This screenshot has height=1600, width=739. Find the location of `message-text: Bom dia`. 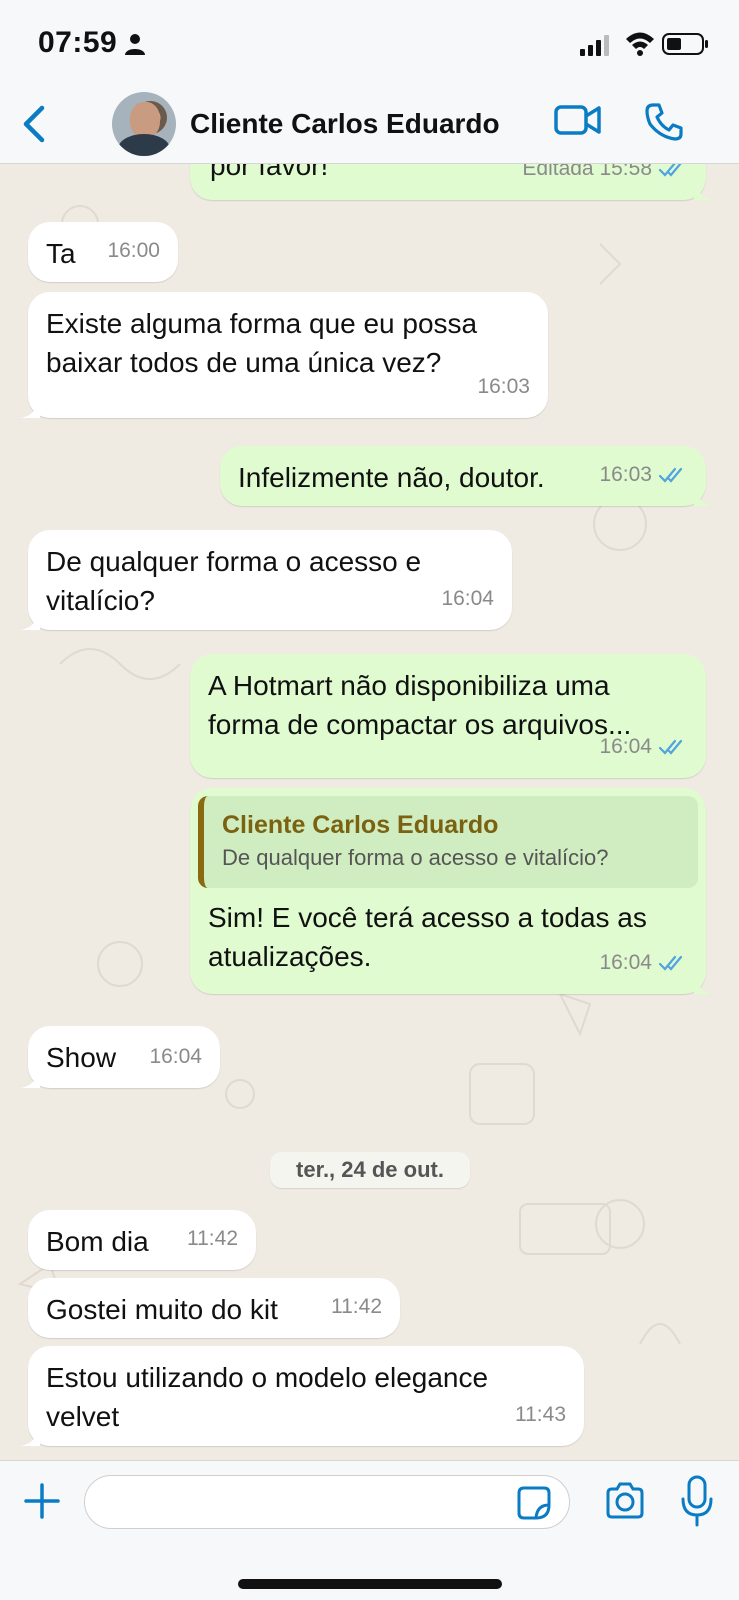

message-text: Bom dia is located at coordinates (97, 1241).